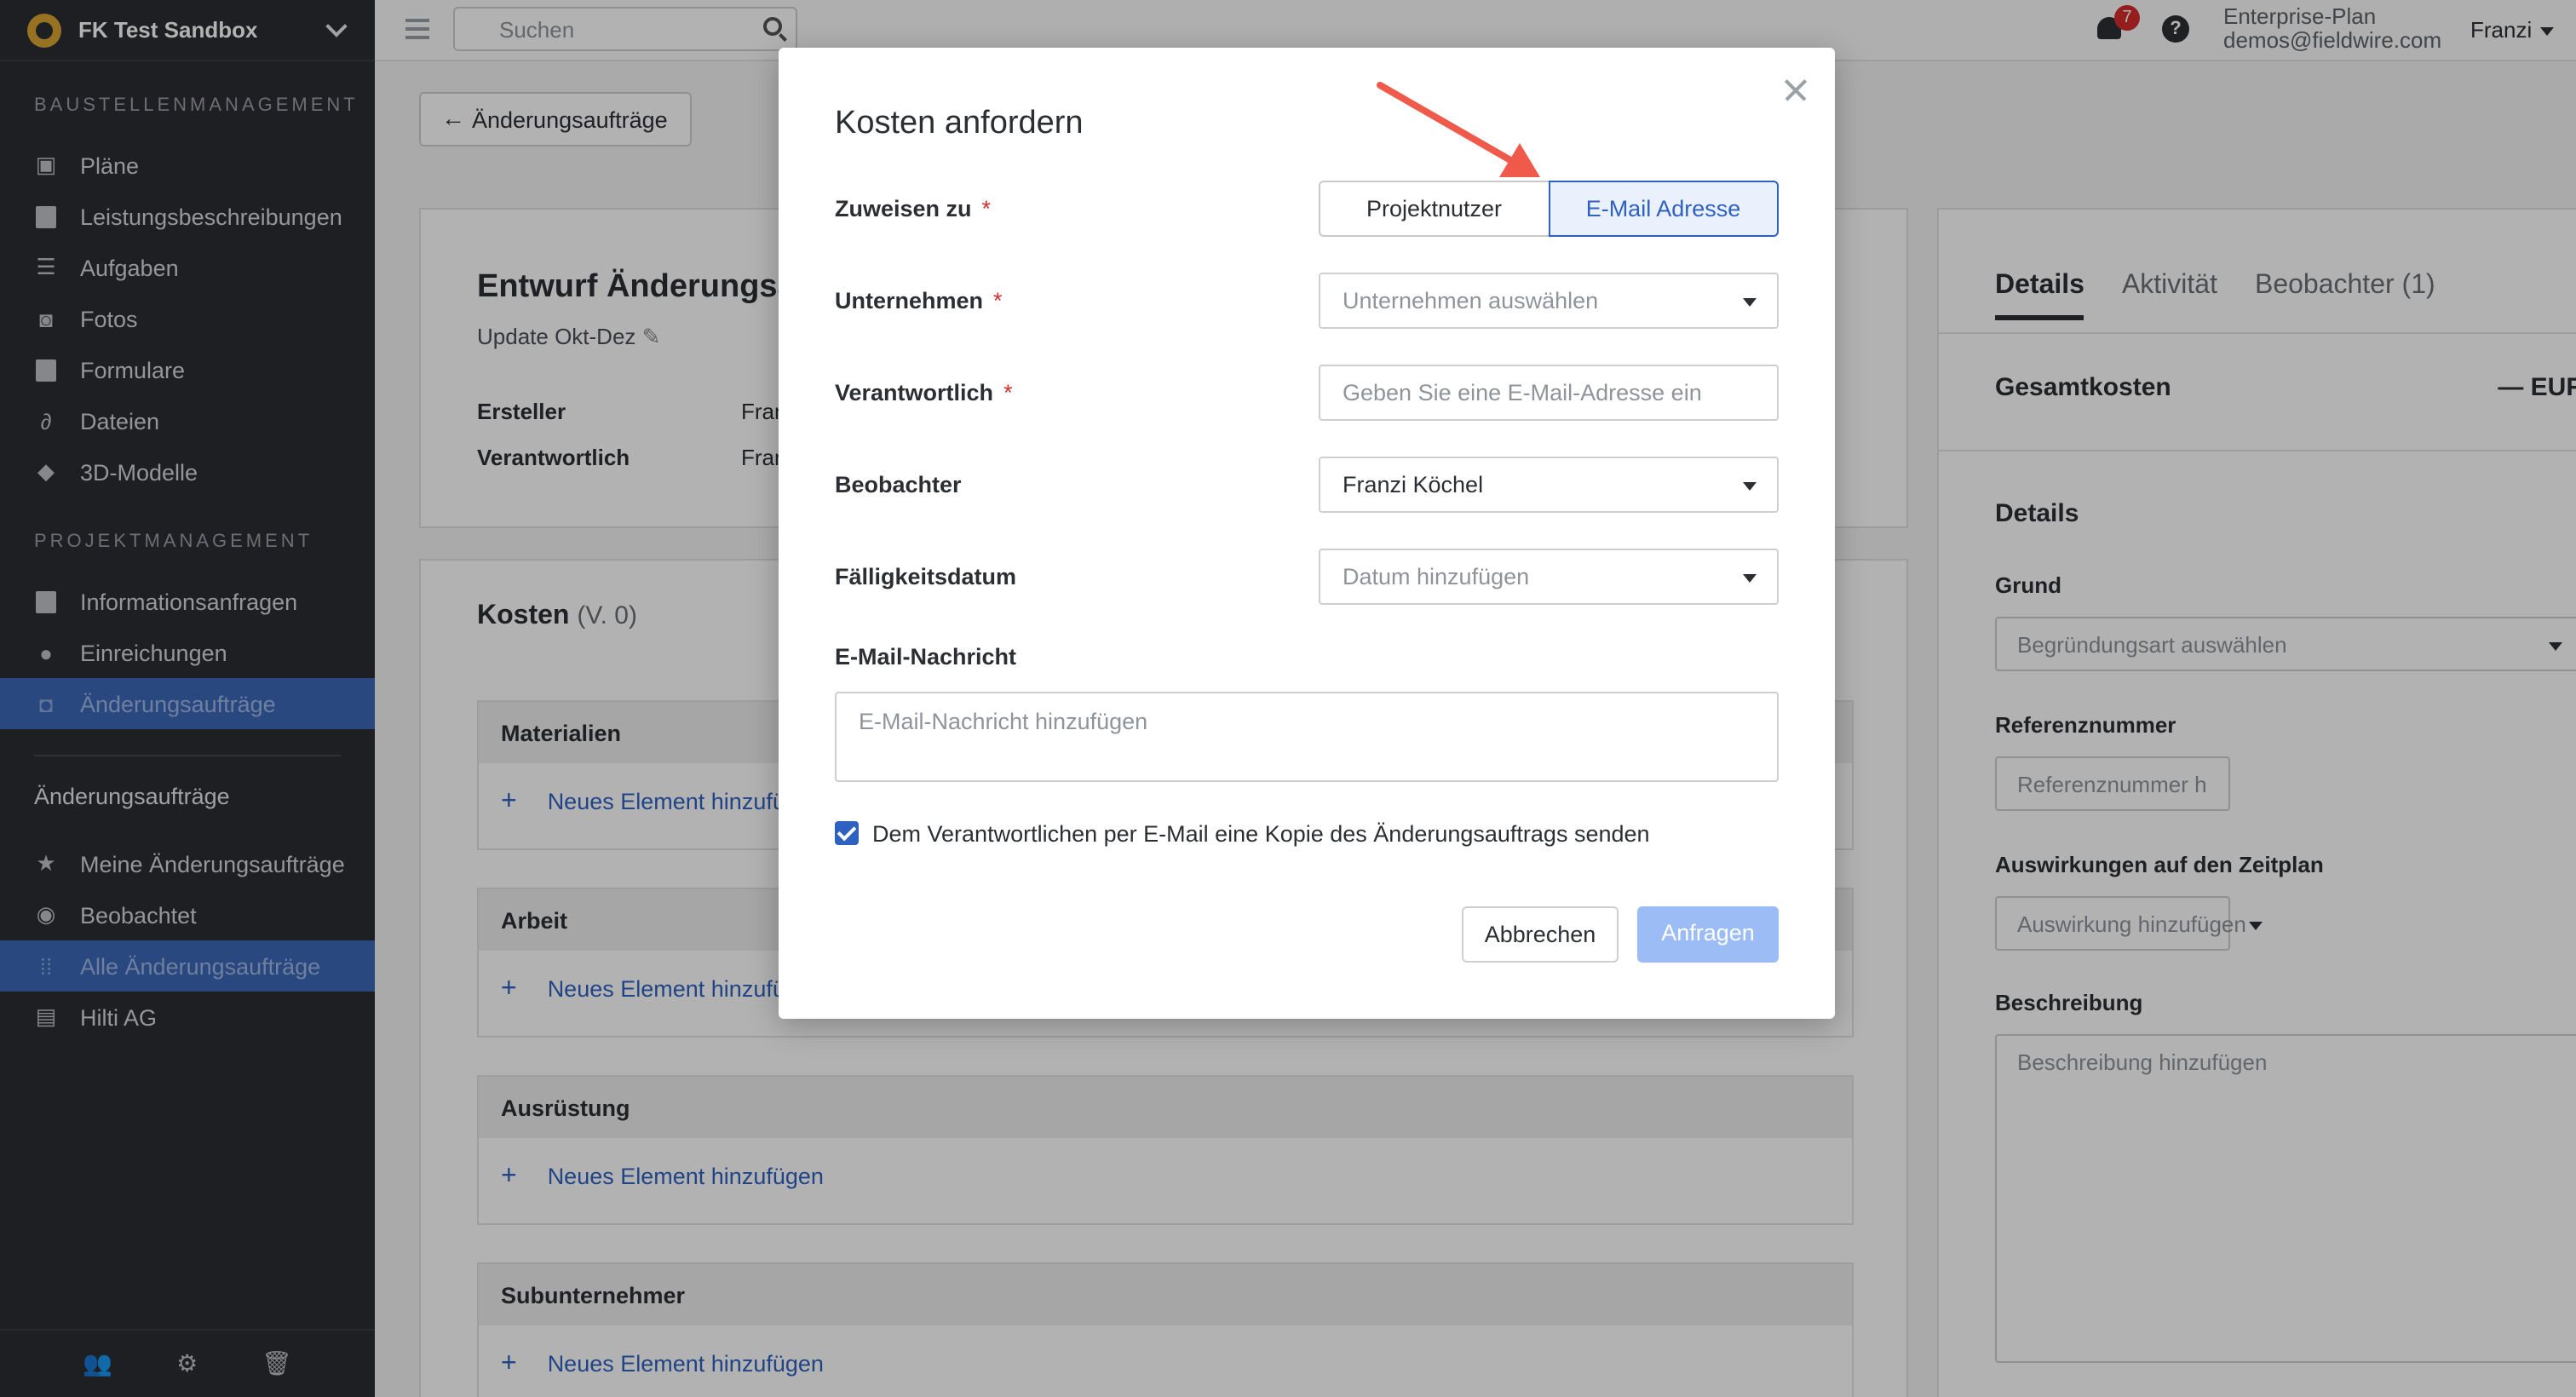  Describe the element at coordinates (1549, 577) in the screenshot. I see `due-date-select: Datum hinzufügen` at that location.